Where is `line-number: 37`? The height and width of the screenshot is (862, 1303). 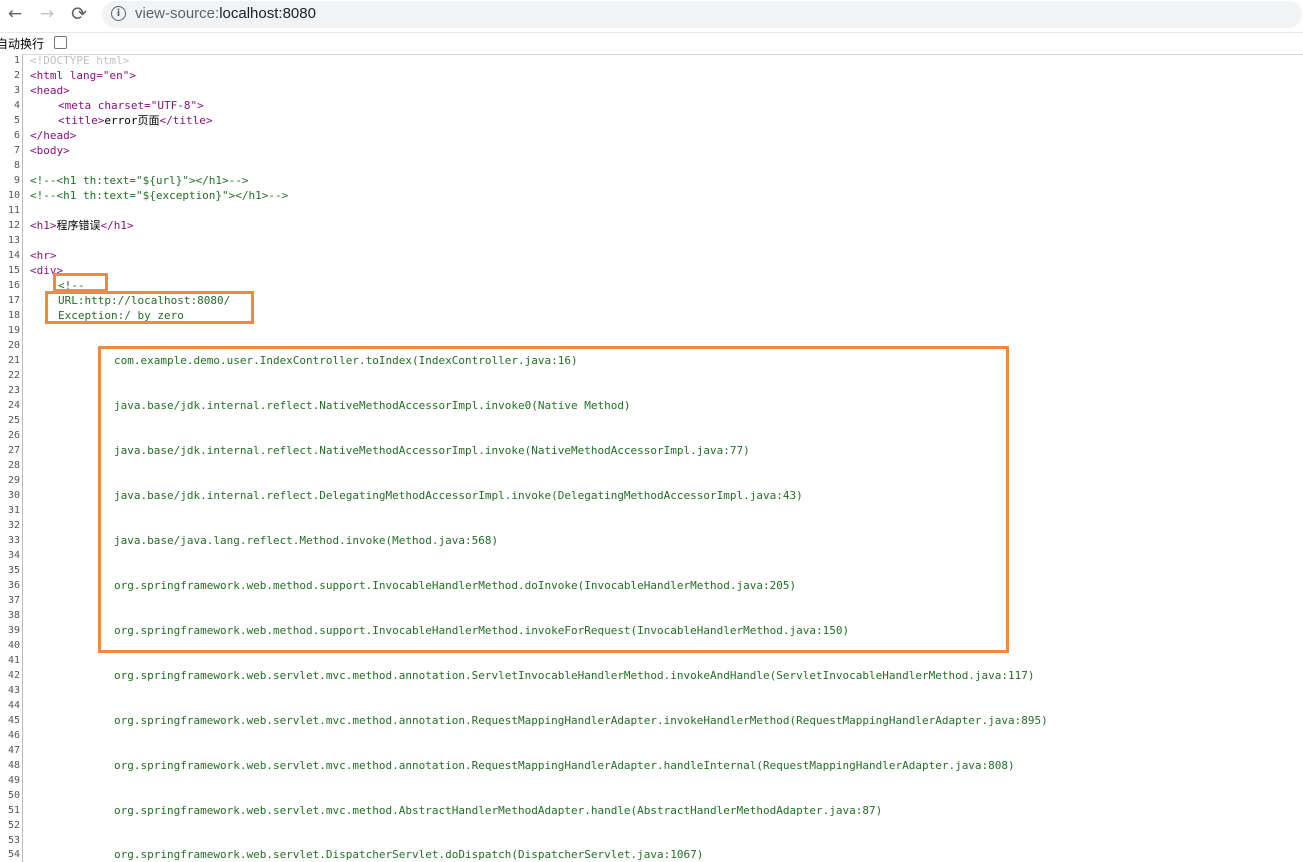
line-number: 37 is located at coordinates (13, 600).